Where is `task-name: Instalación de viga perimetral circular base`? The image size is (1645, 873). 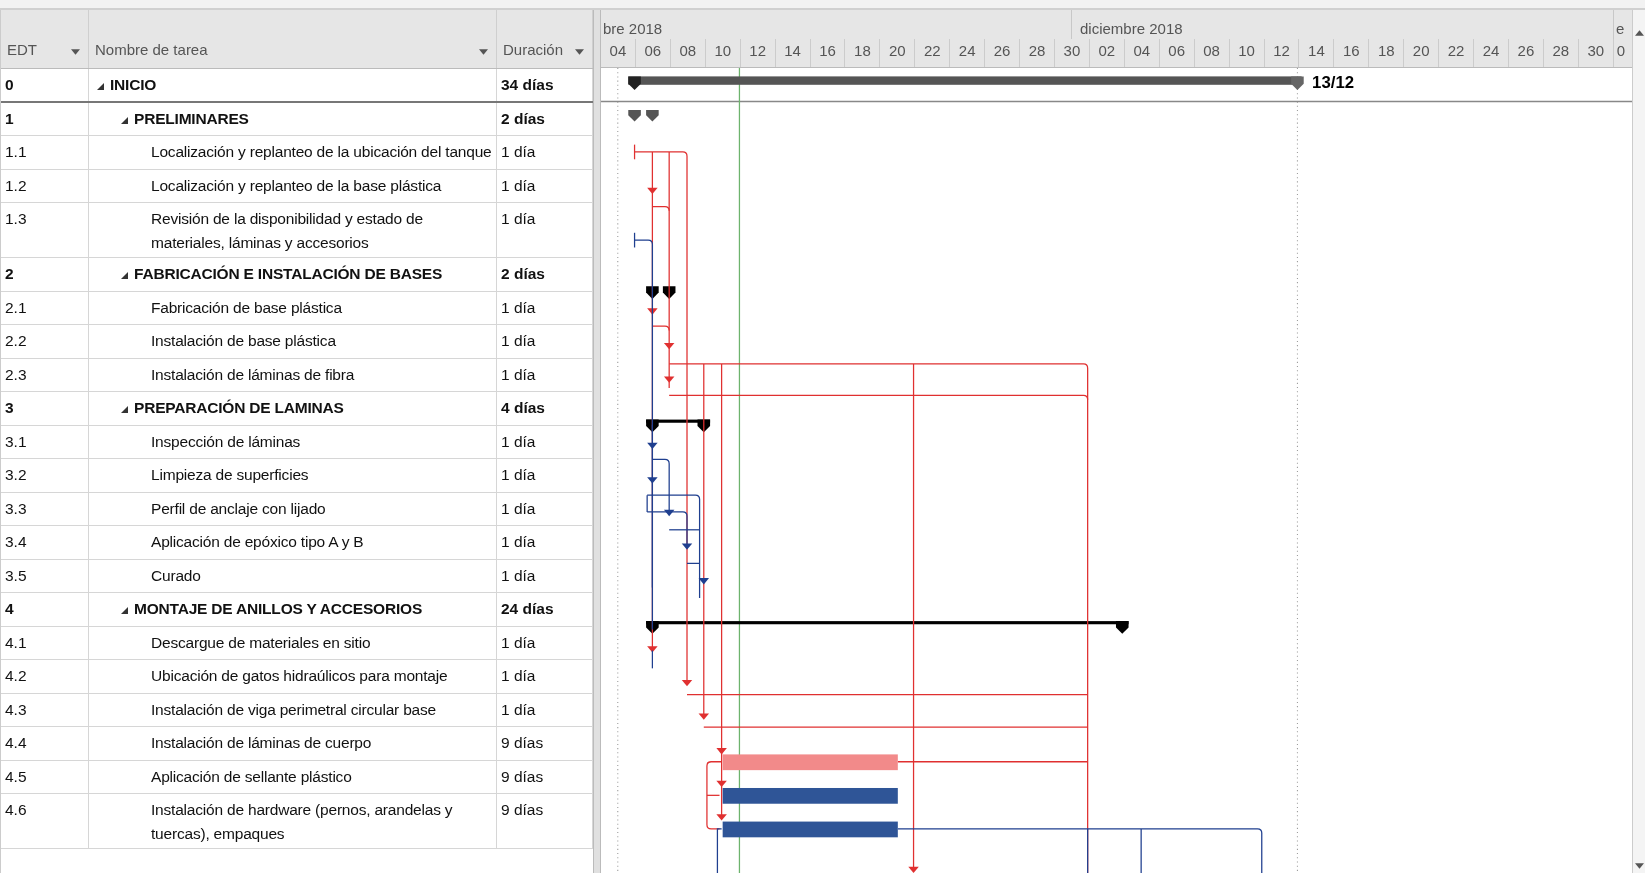
task-name: Instalación de viga perimetral circular base is located at coordinates (293, 709).